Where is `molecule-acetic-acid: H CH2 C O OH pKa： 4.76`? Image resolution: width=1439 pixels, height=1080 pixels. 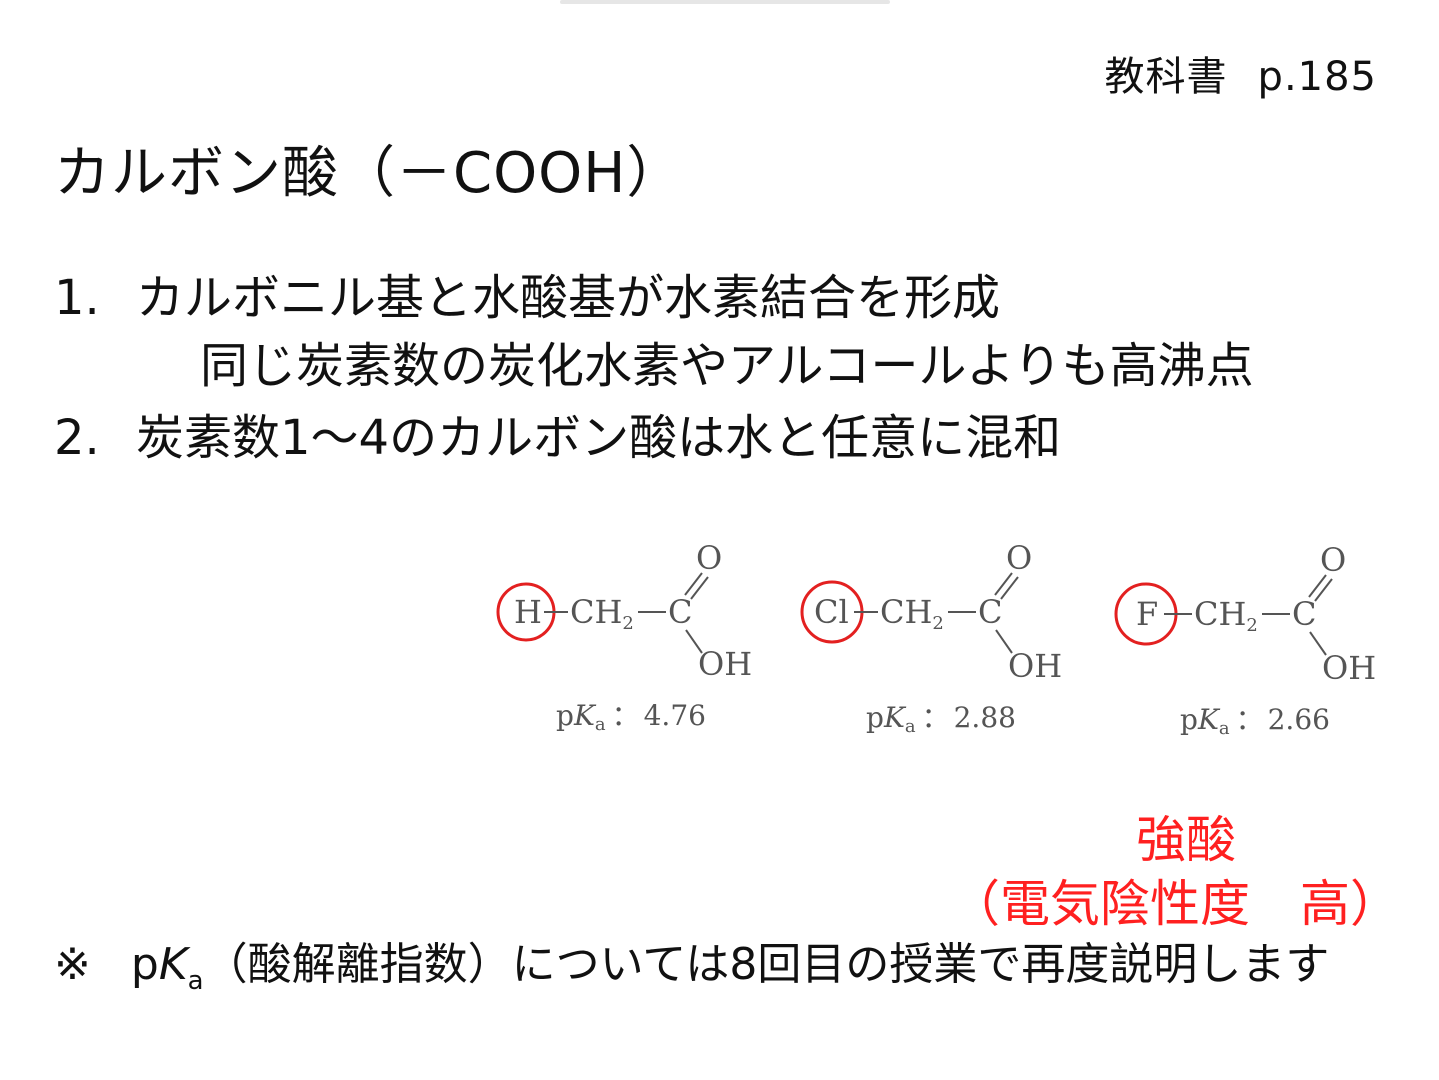 molecule-acetic-acid: H CH2 C O OH pKa： 4.76 is located at coordinates (650, 640).